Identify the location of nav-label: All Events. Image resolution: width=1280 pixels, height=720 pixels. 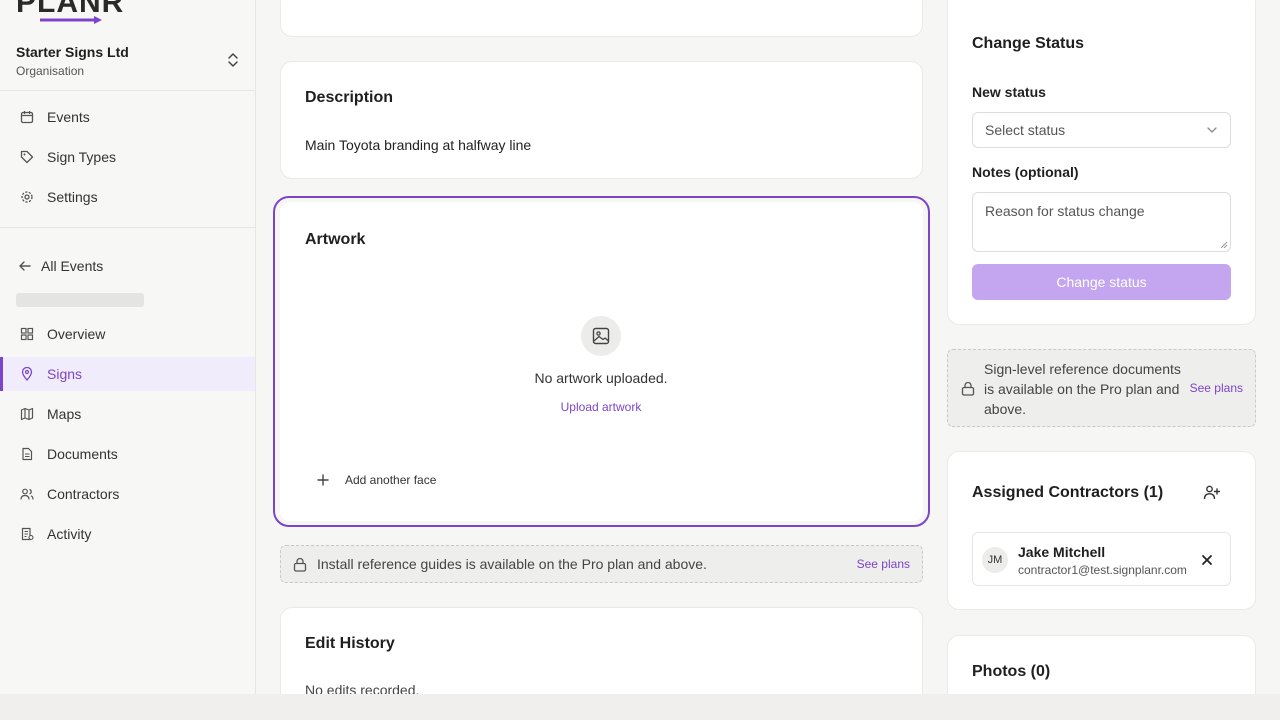
(72, 266).